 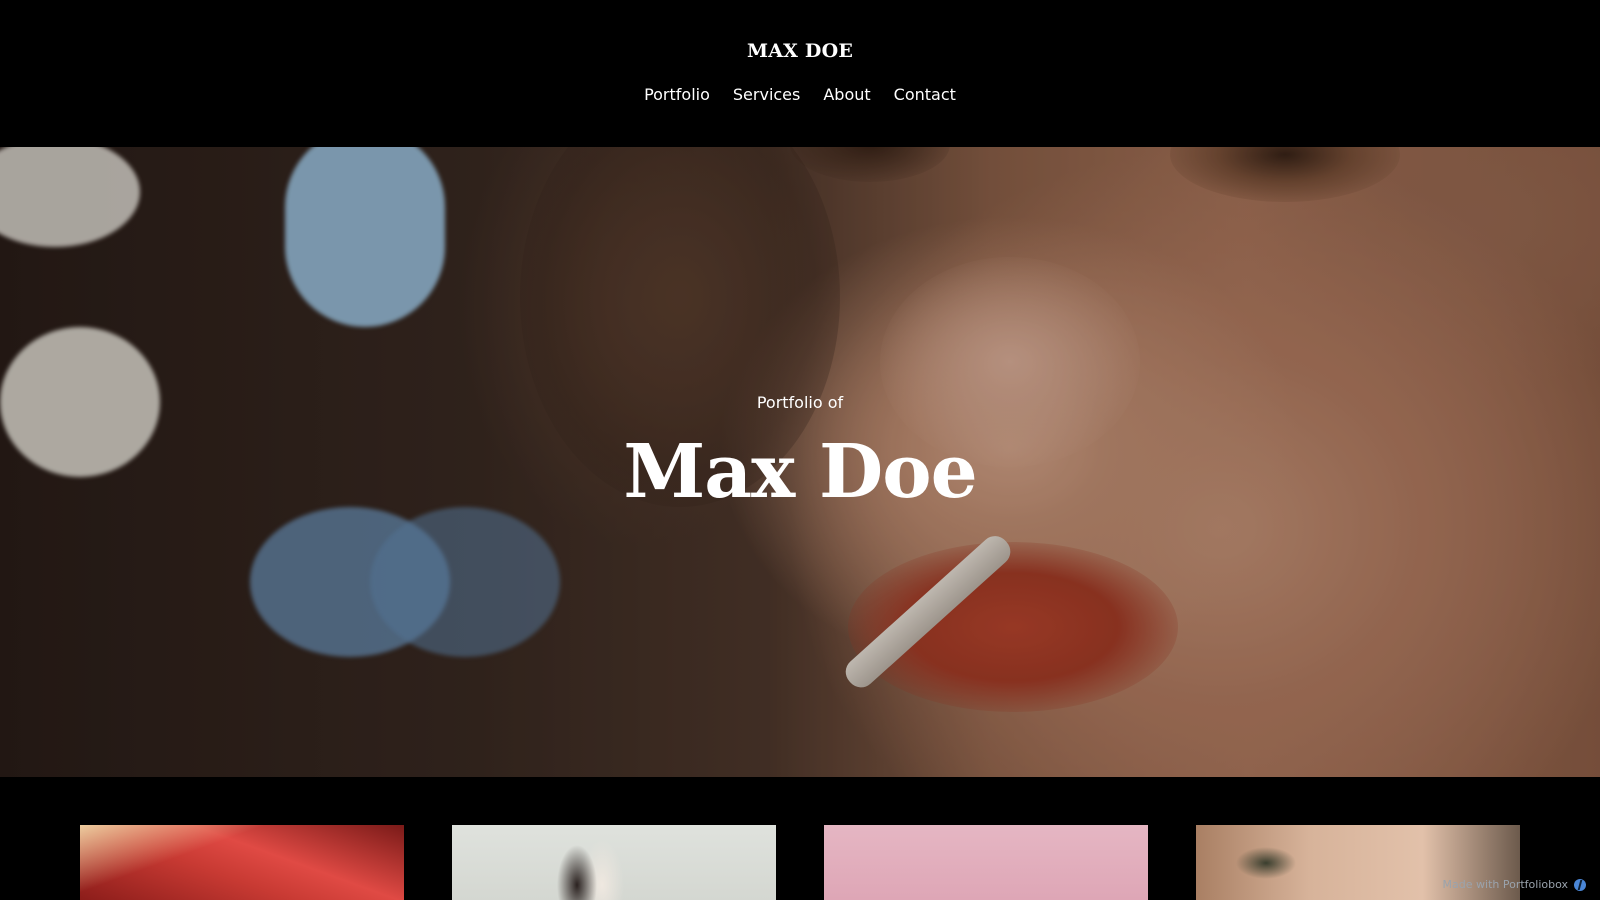 What do you see at coordinates (677, 94) in the screenshot?
I see `nav-item-portfolio: Portfolio` at bounding box center [677, 94].